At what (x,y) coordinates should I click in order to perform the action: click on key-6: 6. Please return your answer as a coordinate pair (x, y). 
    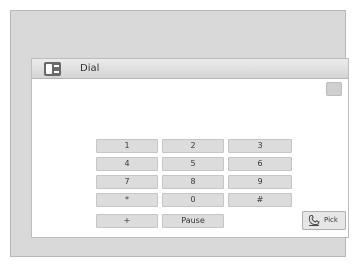
    Looking at the image, I should click on (260, 164).